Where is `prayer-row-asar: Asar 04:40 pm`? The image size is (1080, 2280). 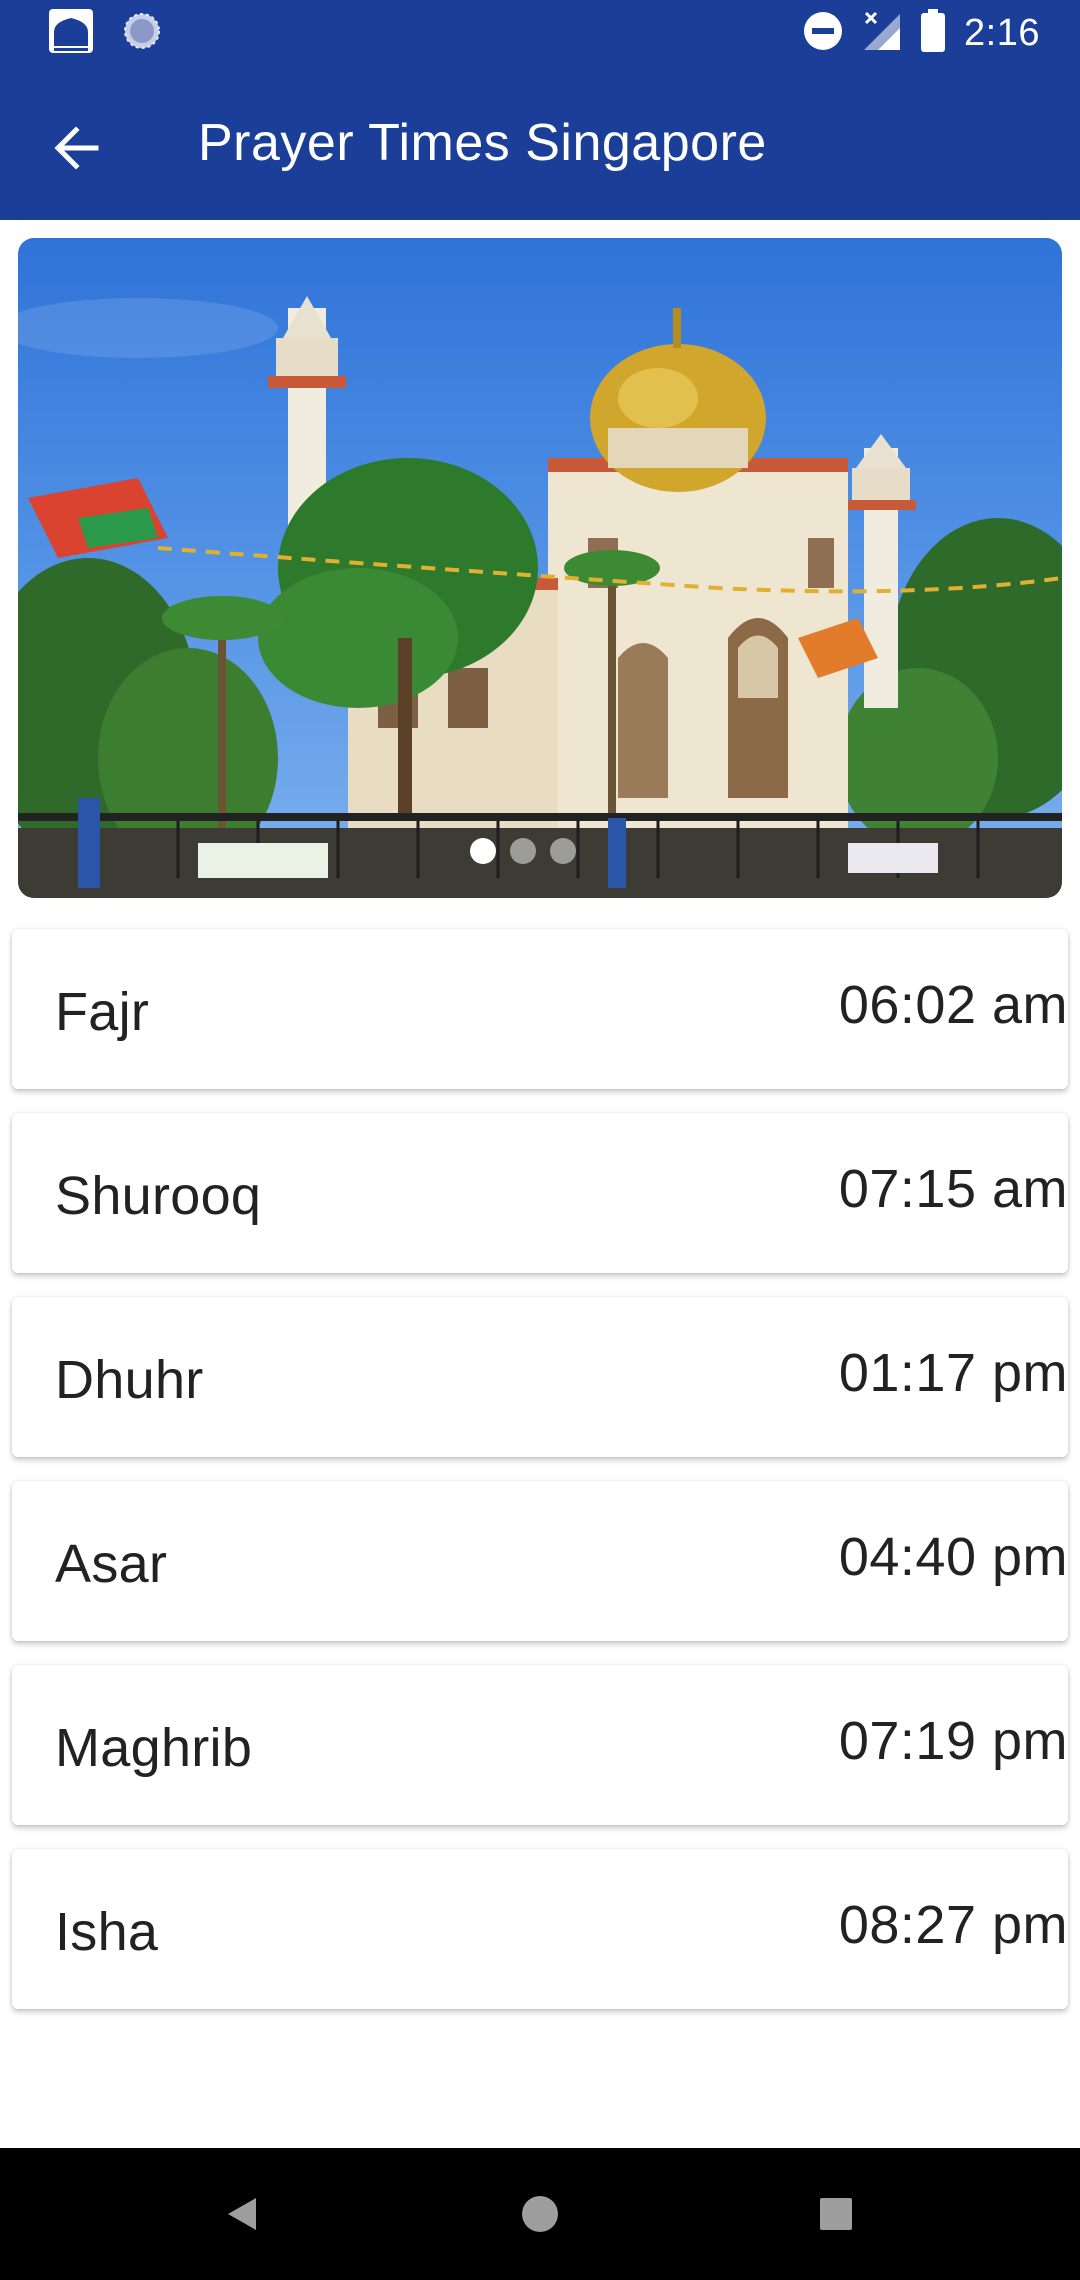
prayer-row-asar: Asar 04:40 pm is located at coordinates (540, 1561).